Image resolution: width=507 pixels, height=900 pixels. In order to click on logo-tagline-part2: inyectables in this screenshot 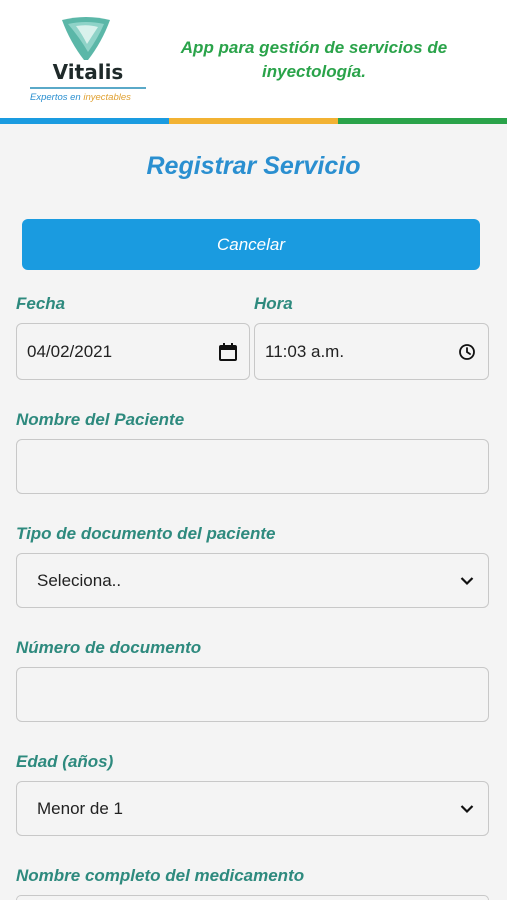, I will do `click(107, 97)`.